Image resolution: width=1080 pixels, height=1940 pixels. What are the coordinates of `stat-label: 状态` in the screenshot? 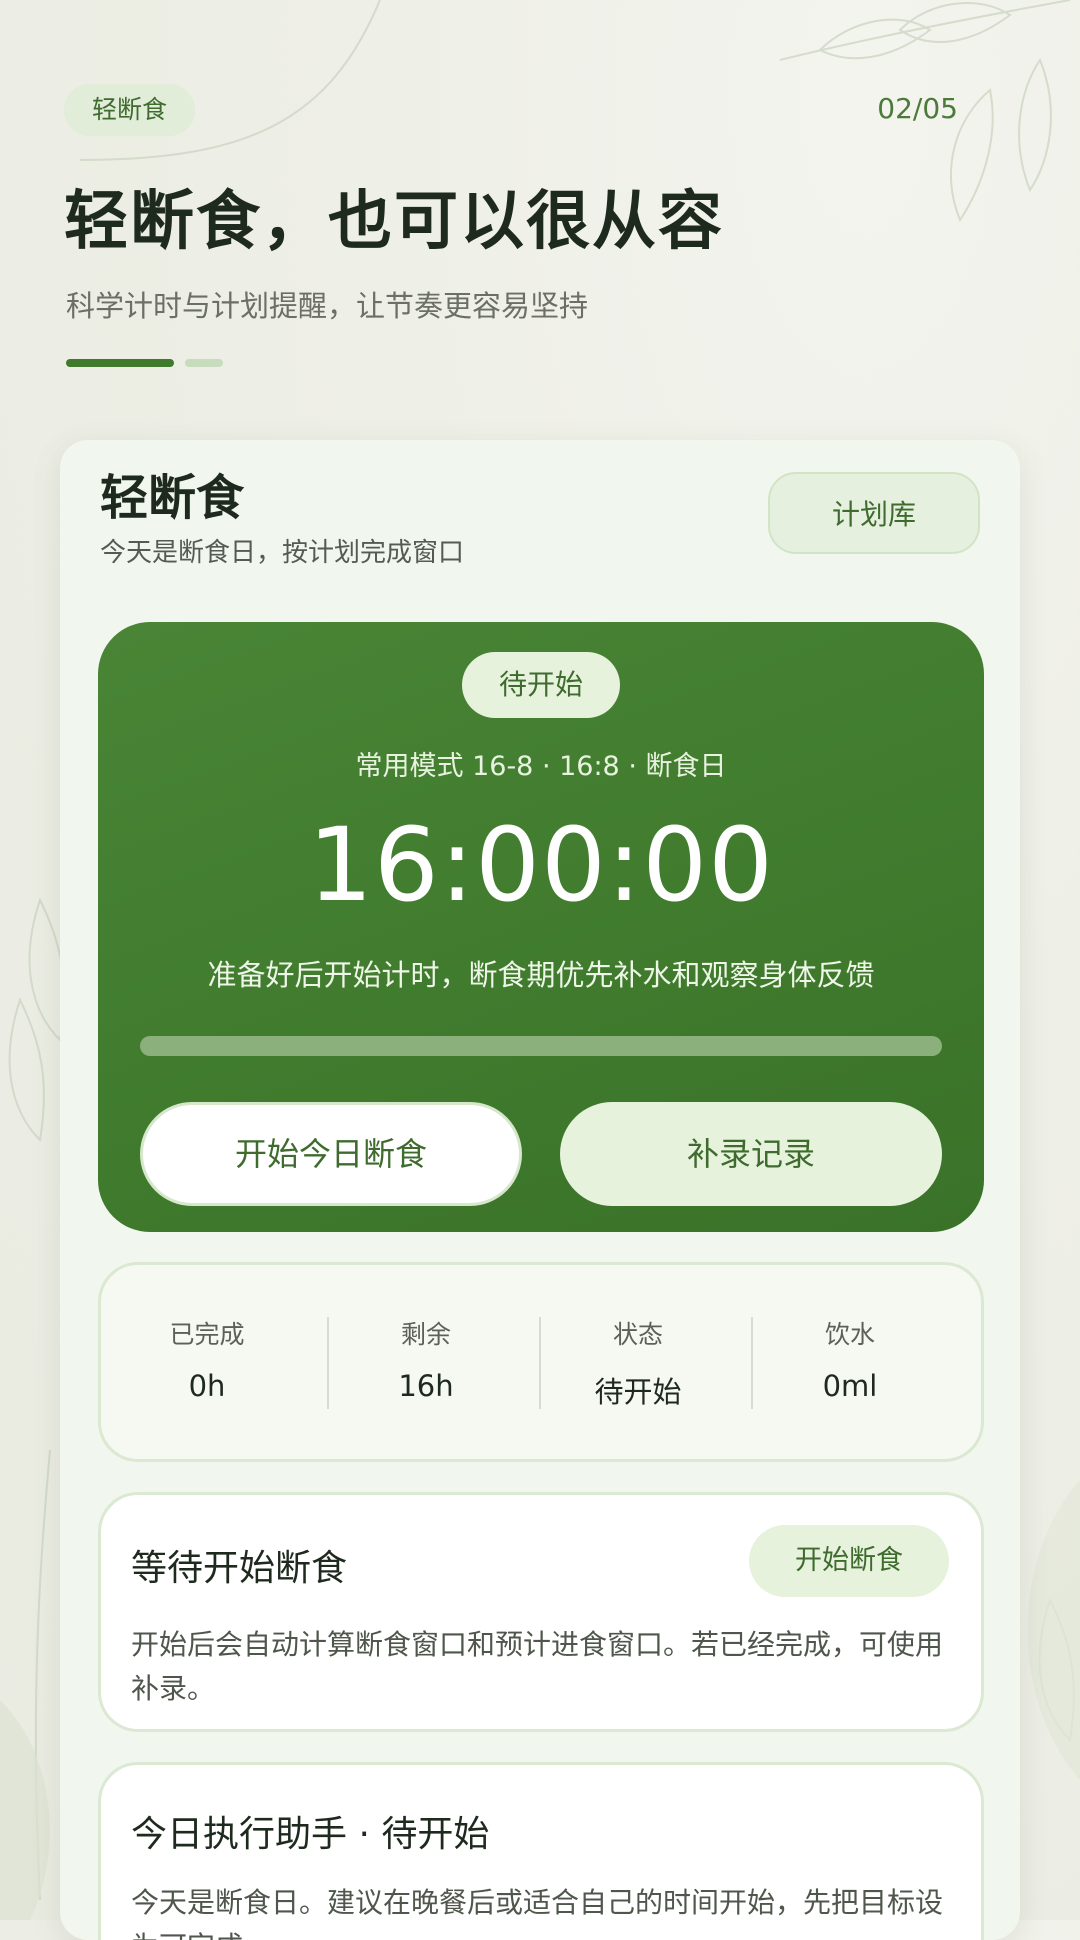 It's located at (637, 1334).